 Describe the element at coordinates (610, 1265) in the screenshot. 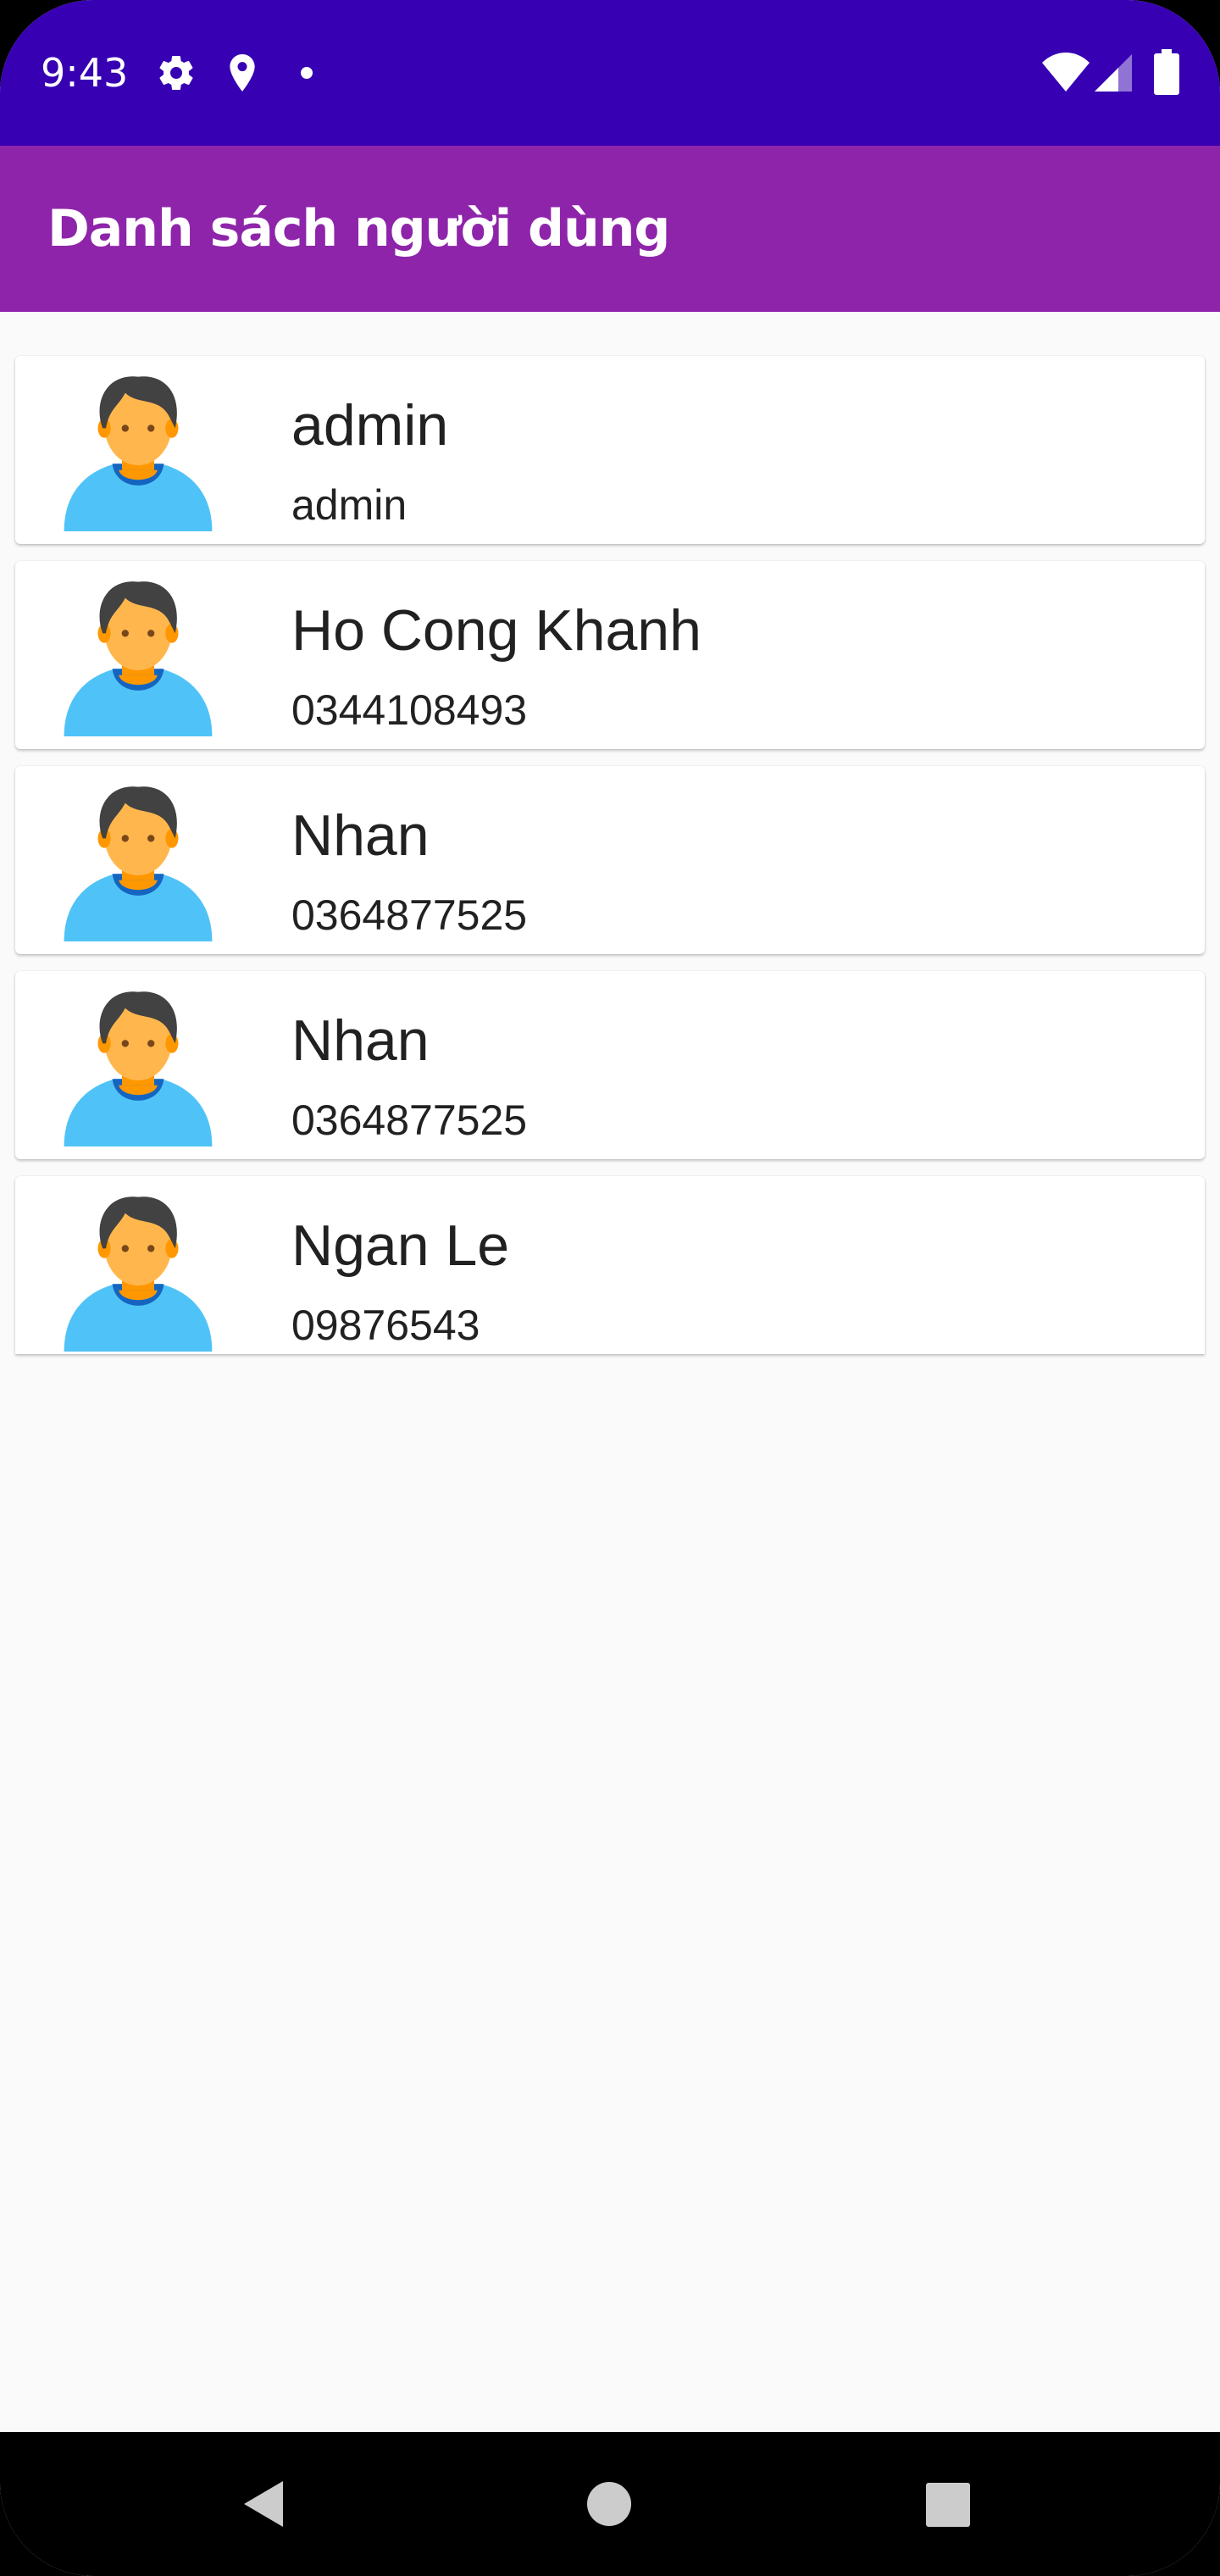

I see `user-list-item: Ngan Le 09876543` at that location.